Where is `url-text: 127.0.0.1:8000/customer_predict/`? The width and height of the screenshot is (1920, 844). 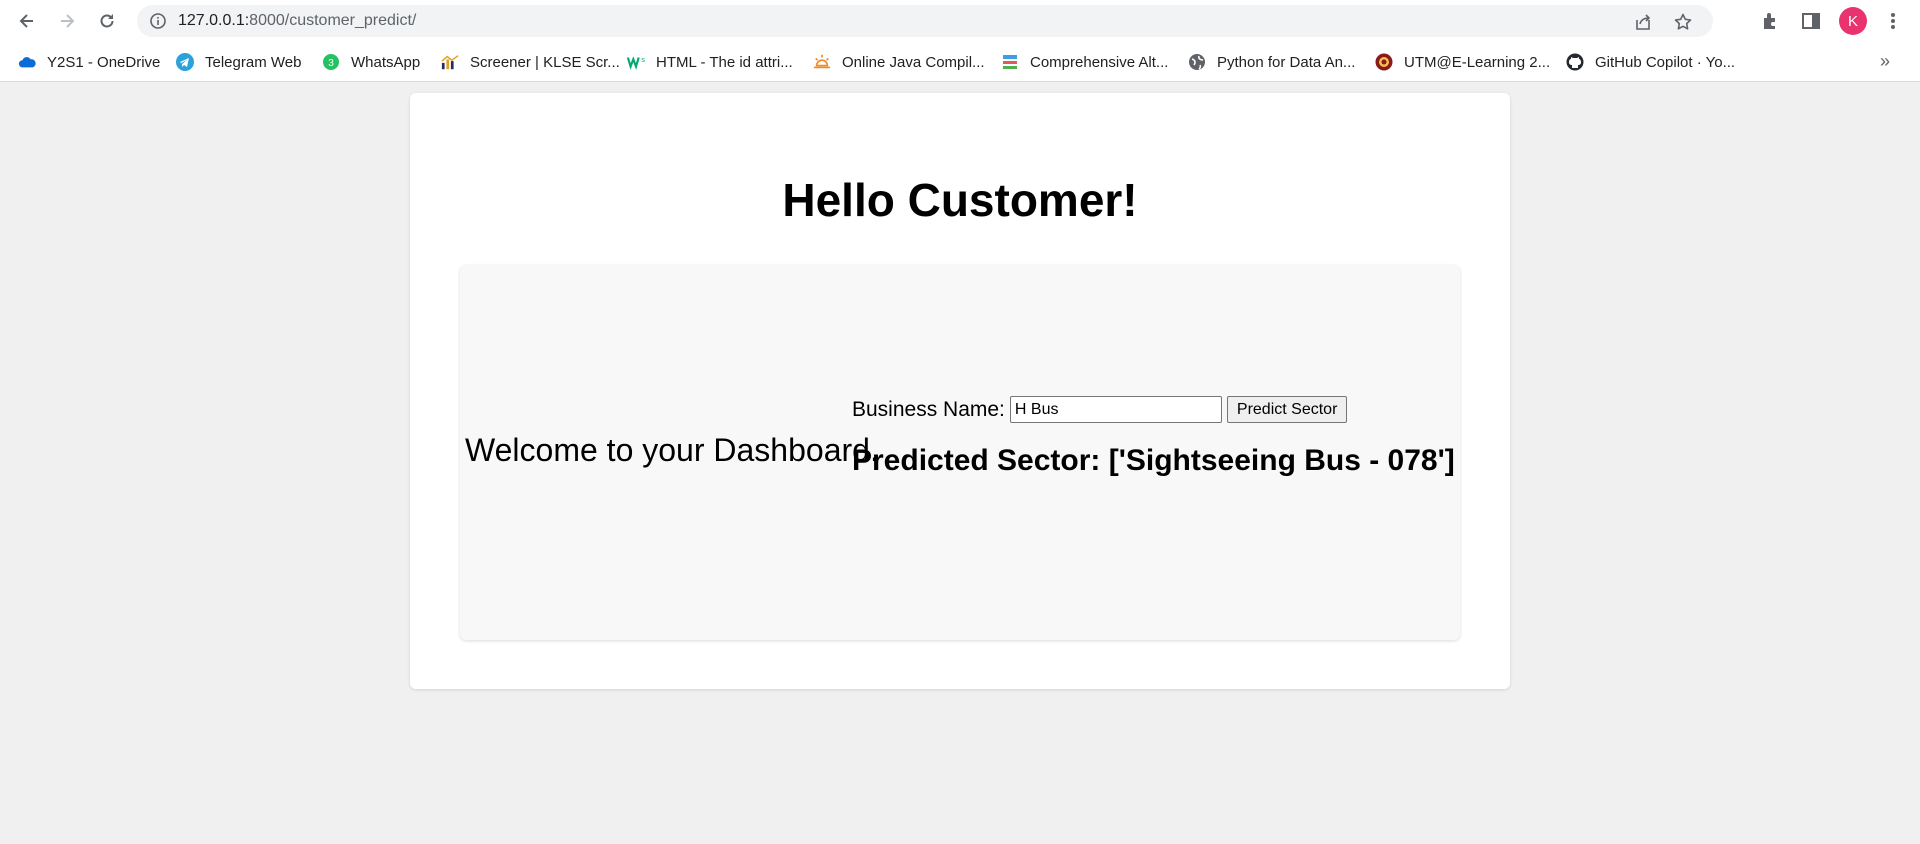 url-text: 127.0.0.1:8000/customer_predict/ is located at coordinates (297, 21).